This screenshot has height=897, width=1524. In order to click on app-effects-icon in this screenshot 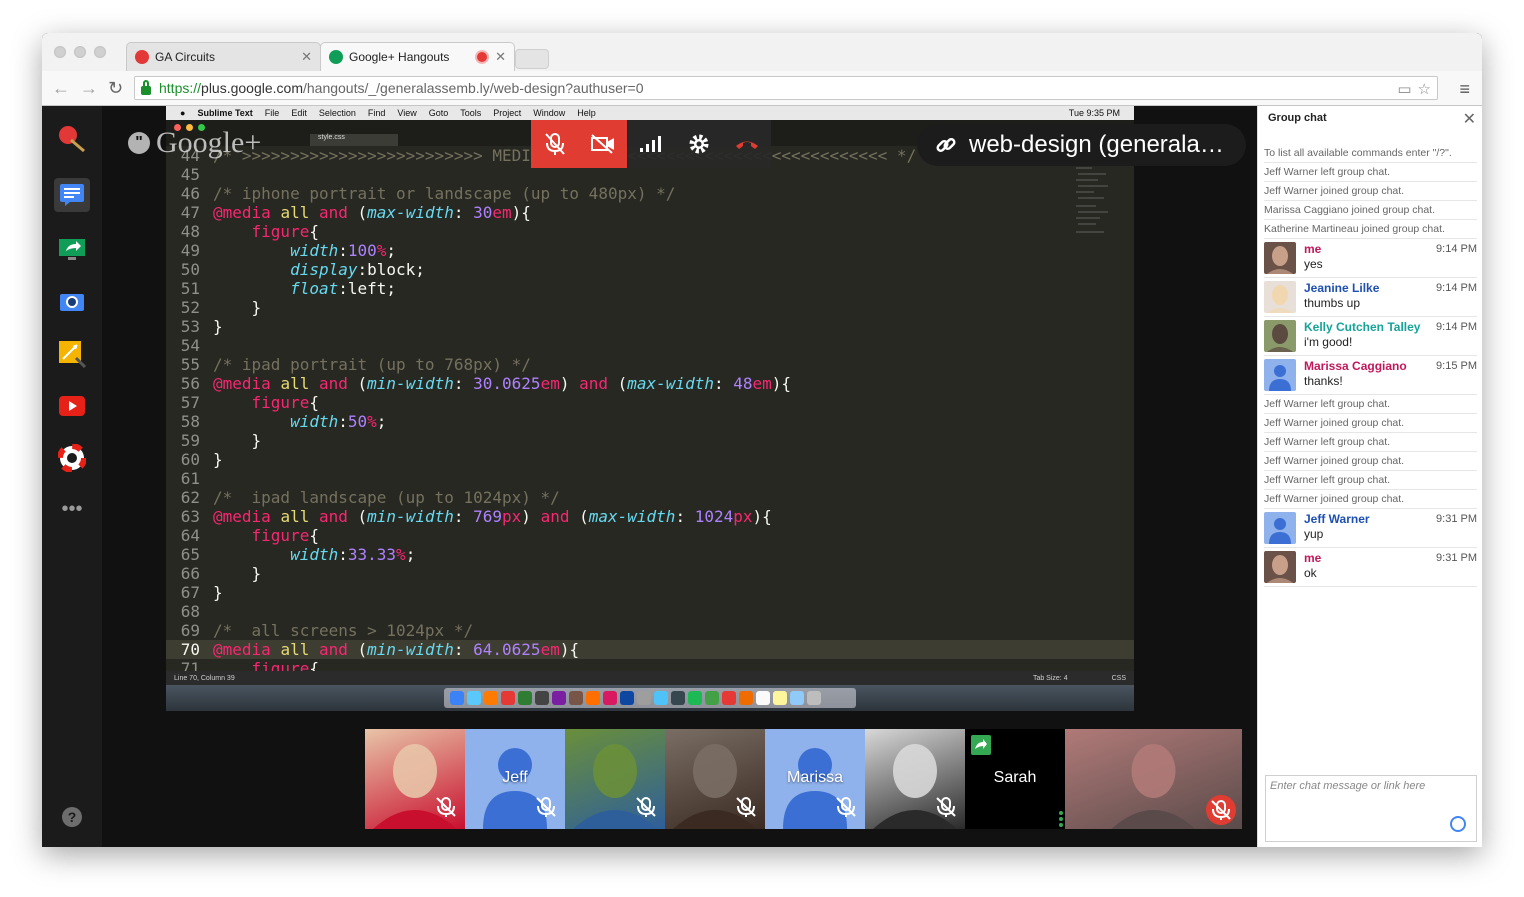, I will do `click(72, 354)`.